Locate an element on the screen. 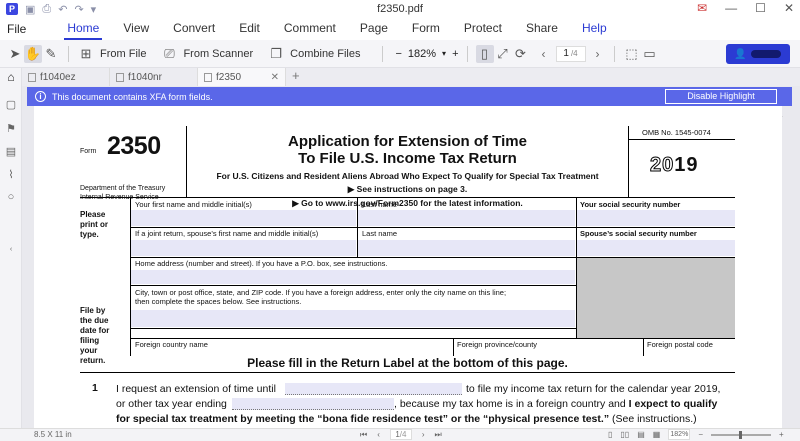 This screenshot has width=800, height=441. edit-tool-icon: ✎ is located at coordinates (51, 54).